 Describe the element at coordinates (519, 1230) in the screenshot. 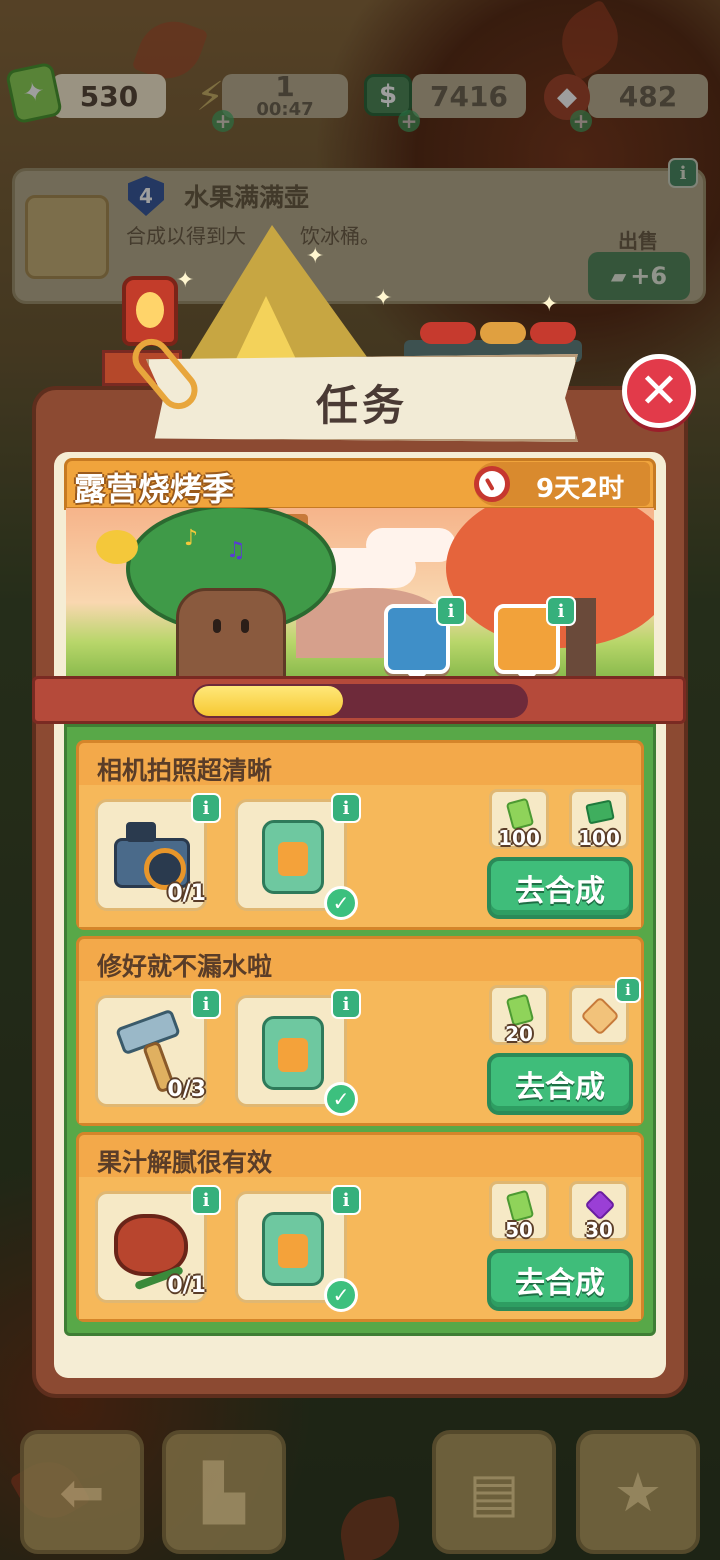

I see `reward-value: 50` at that location.